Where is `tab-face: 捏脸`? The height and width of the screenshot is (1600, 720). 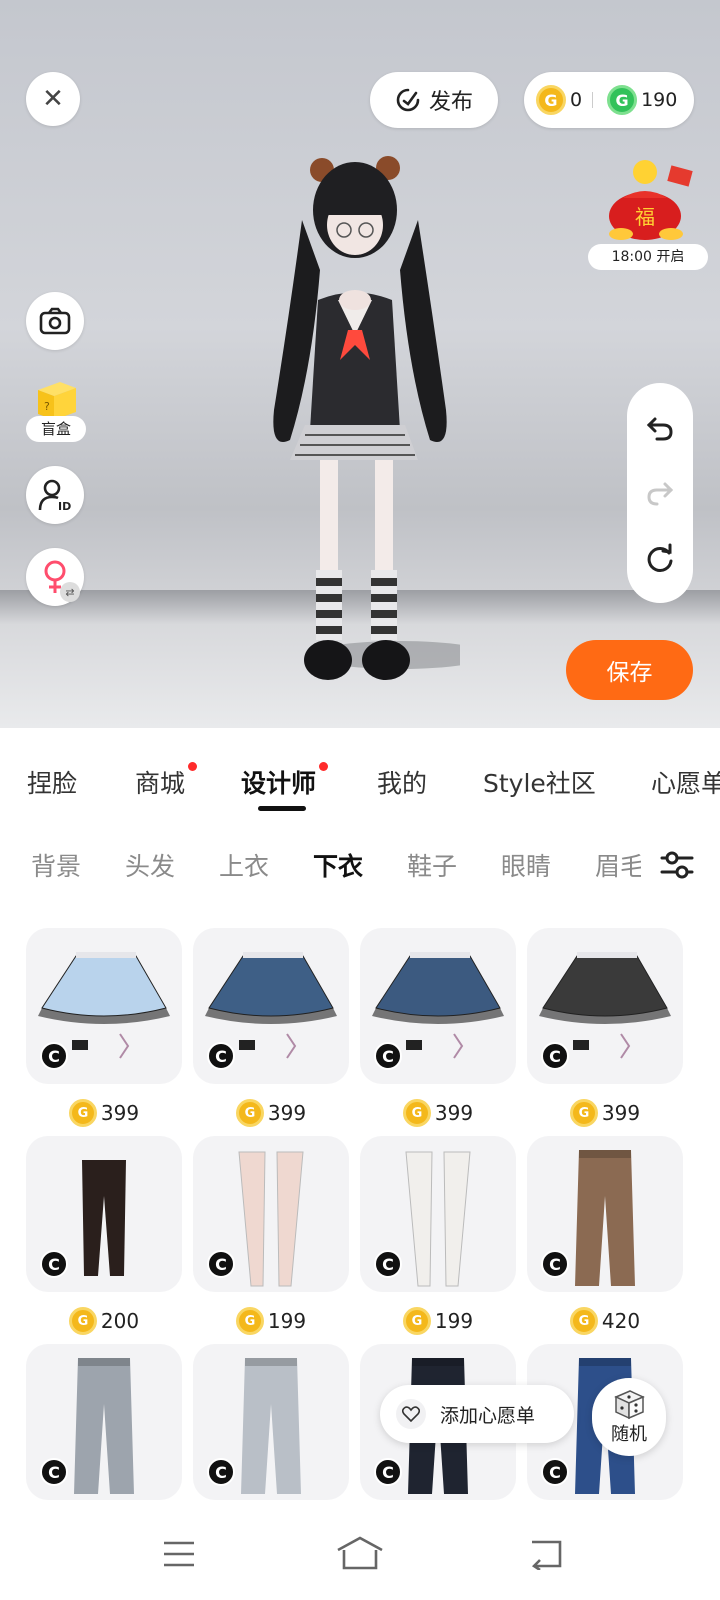 tab-face: 捏脸 is located at coordinates (52, 782).